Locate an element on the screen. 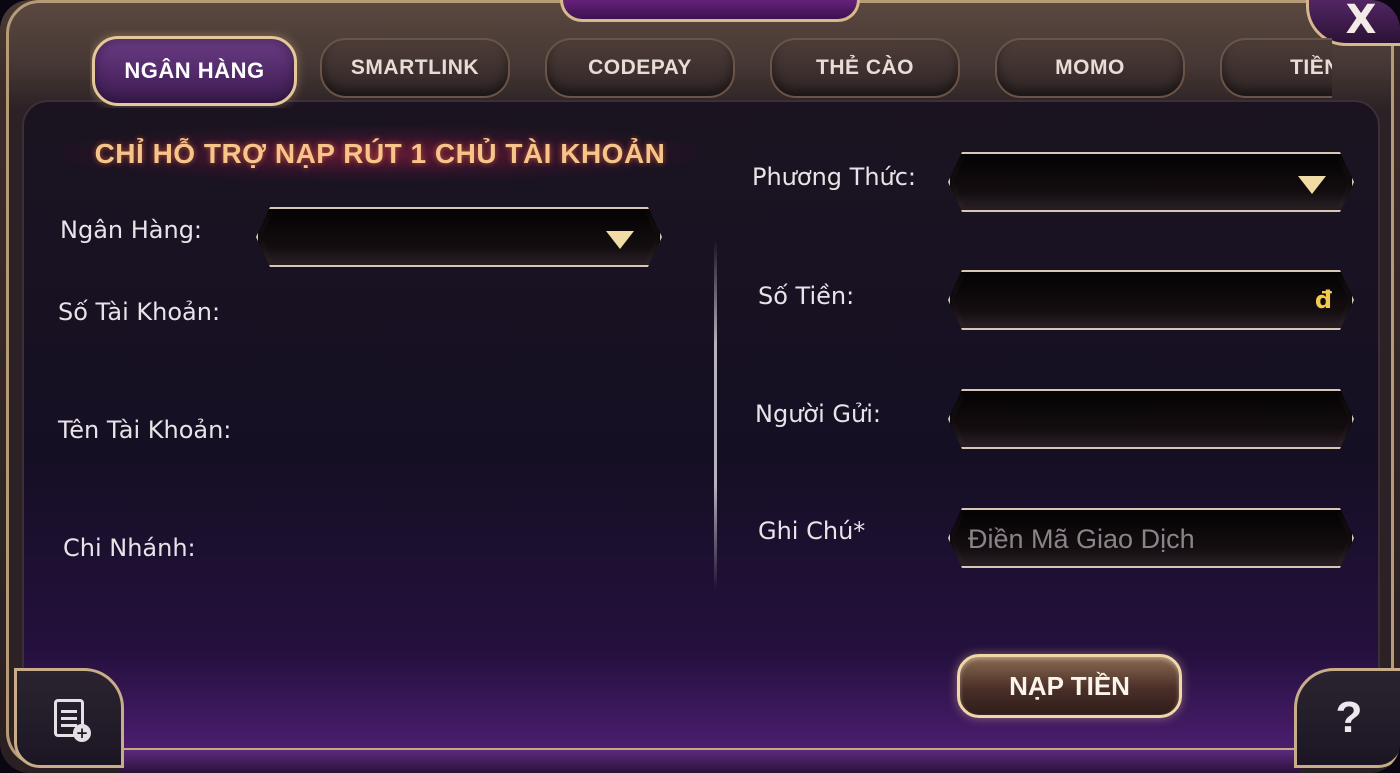 The height and width of the screenshot is (773, 1400). tab-the-cao: THẺ CÀO is located at coordinates (865, 68).